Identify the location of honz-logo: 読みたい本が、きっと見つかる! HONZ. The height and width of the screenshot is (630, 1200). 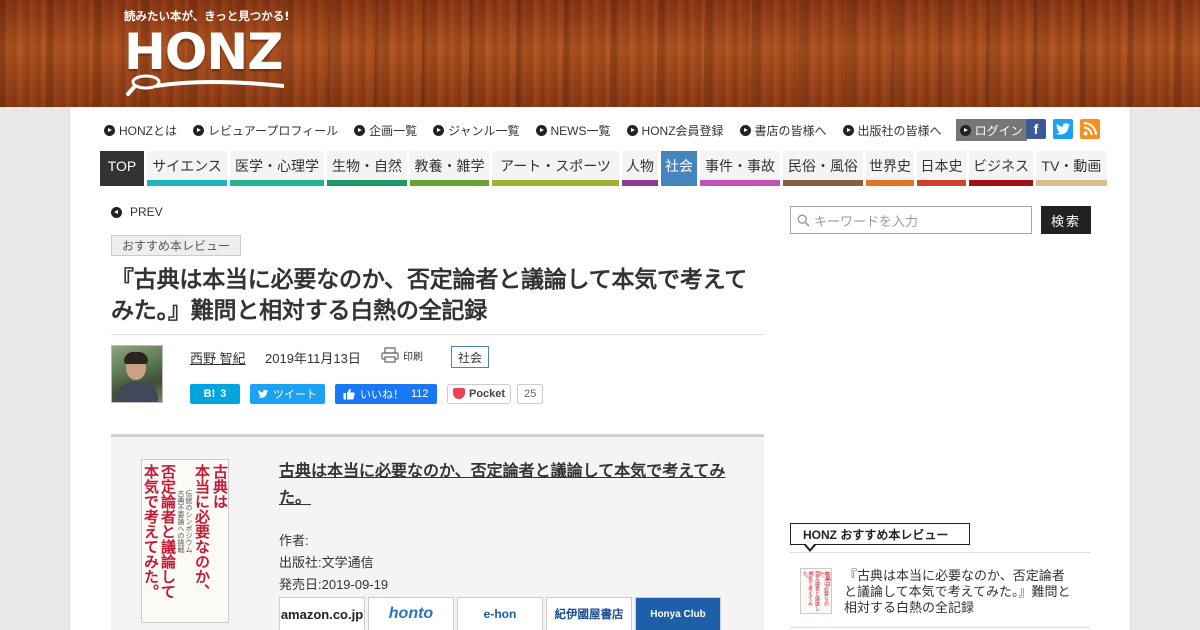
(209, 54).